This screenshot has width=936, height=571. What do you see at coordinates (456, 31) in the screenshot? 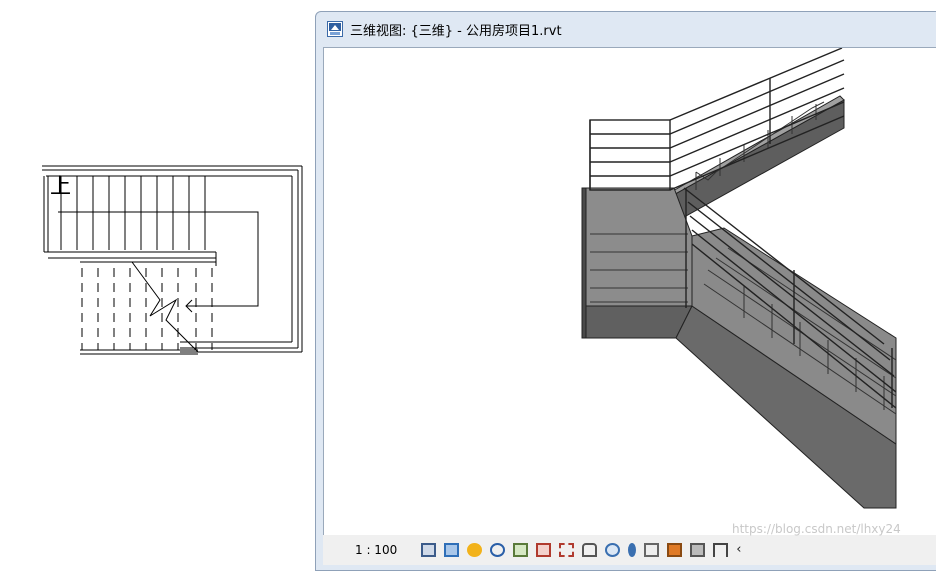
I see `window-title: 三维视图: {三维} - 公用房项目1.rvt` at bounding box center [456, 31].